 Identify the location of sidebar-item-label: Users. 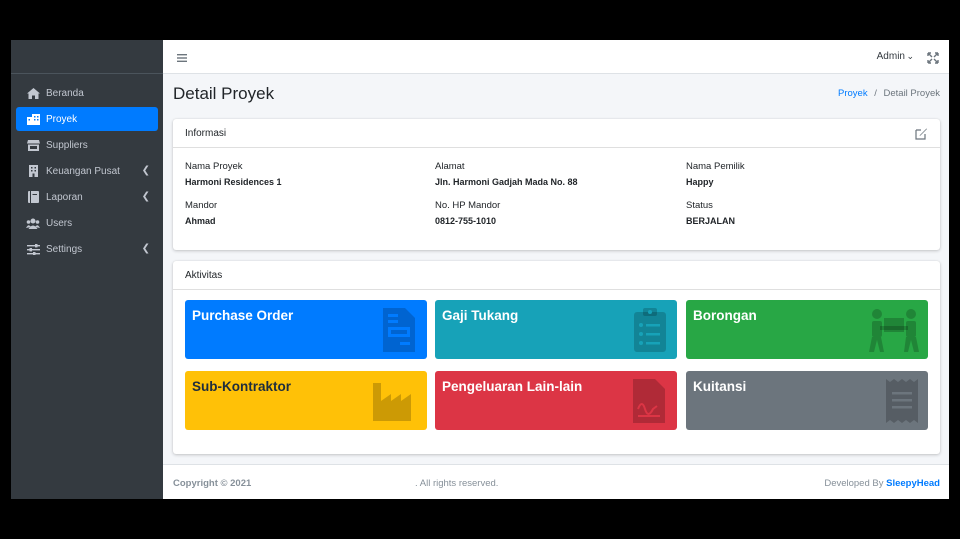
(59, 223).